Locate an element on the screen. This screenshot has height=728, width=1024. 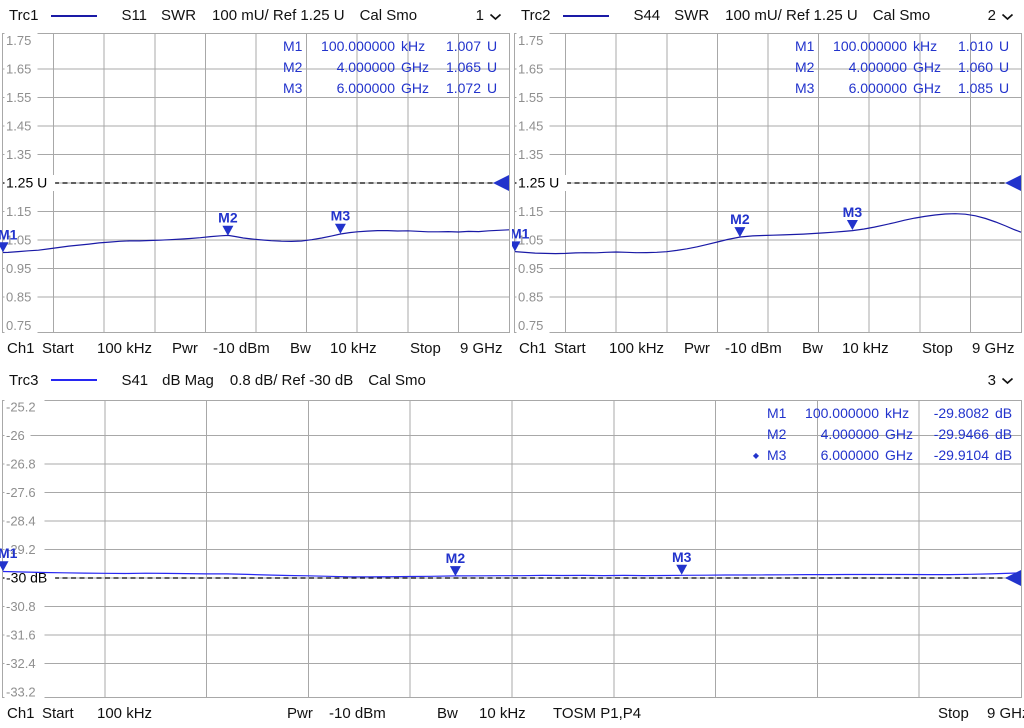
marker-frequency: 6.000000 is located at coordinates (877, 88).